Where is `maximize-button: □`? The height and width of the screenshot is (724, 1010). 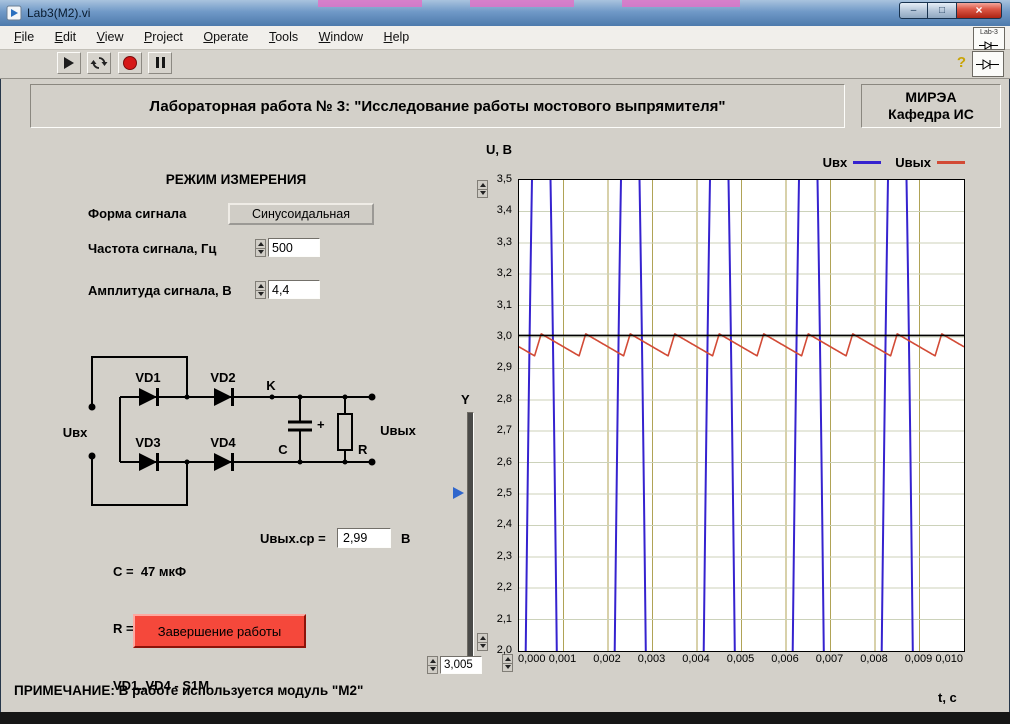 maximize-button: □ is located at coordinates (942, 10).